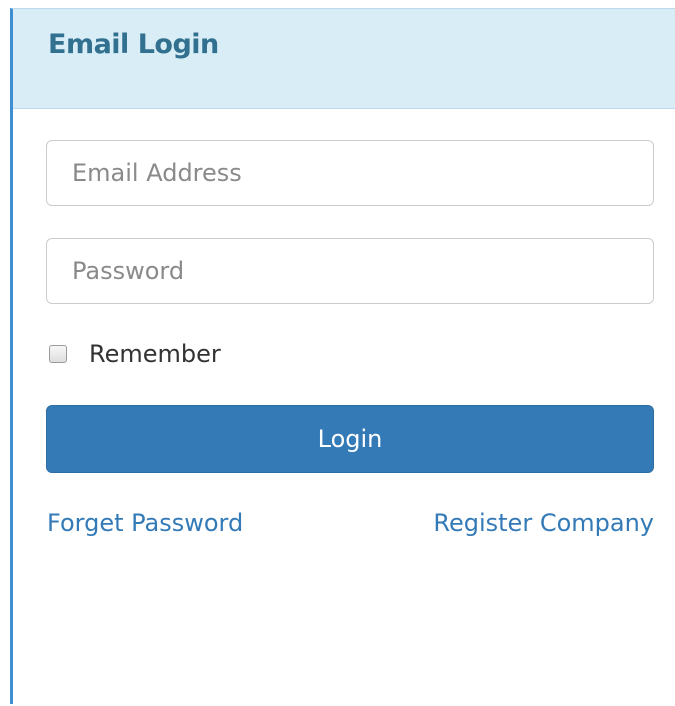 This screenshot has width=675, height=706. Describe the element at coordinates (58, 354) in the screenshot. I see `remember-checkbox` at that location.